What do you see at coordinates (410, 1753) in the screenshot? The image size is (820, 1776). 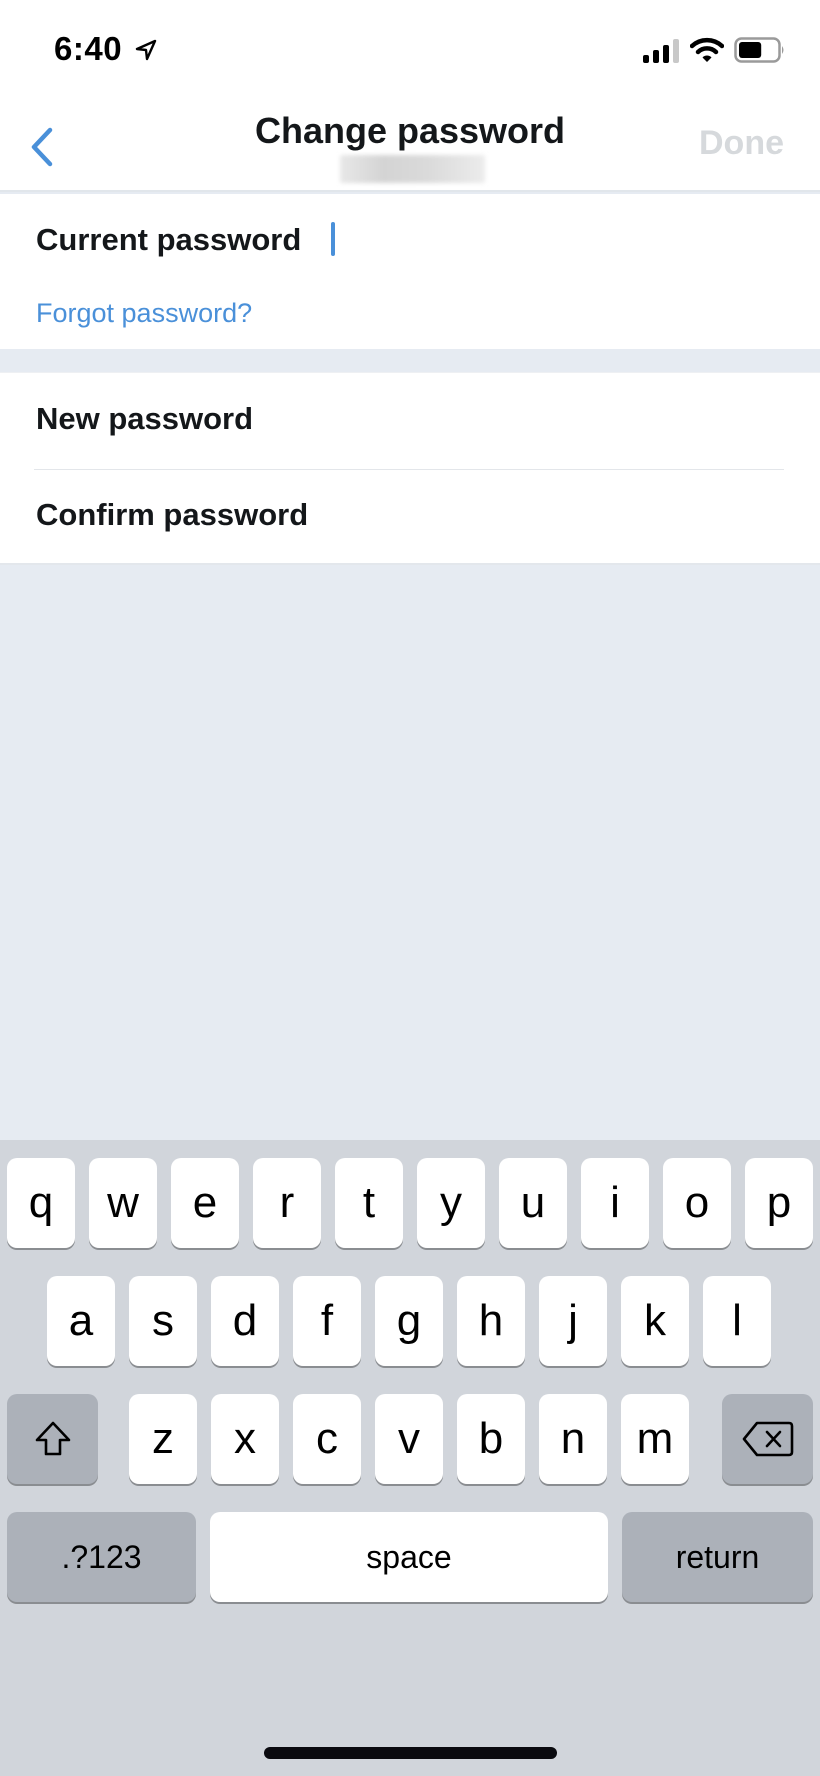 I see `home-indicator` at bounding box center [410, 1753].